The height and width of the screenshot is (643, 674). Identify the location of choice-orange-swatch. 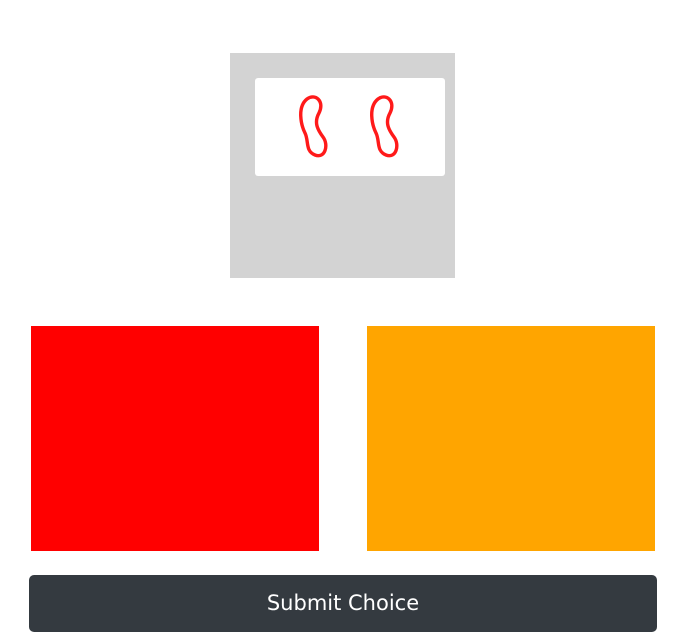
(511, 438).